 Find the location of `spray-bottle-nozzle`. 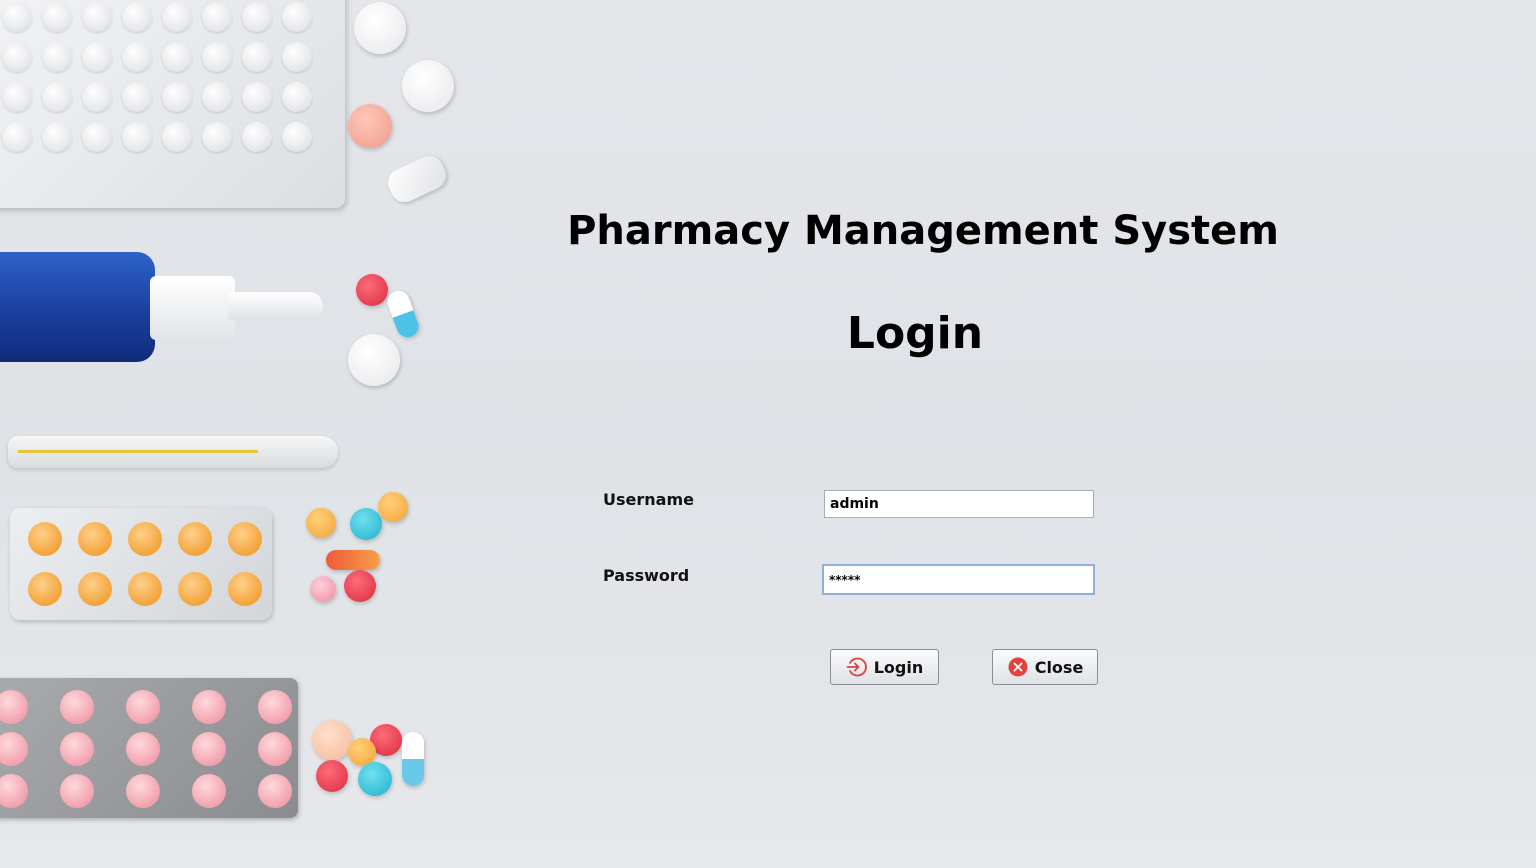

spray-bottle-nozzle is located at coordinates (275, 306).